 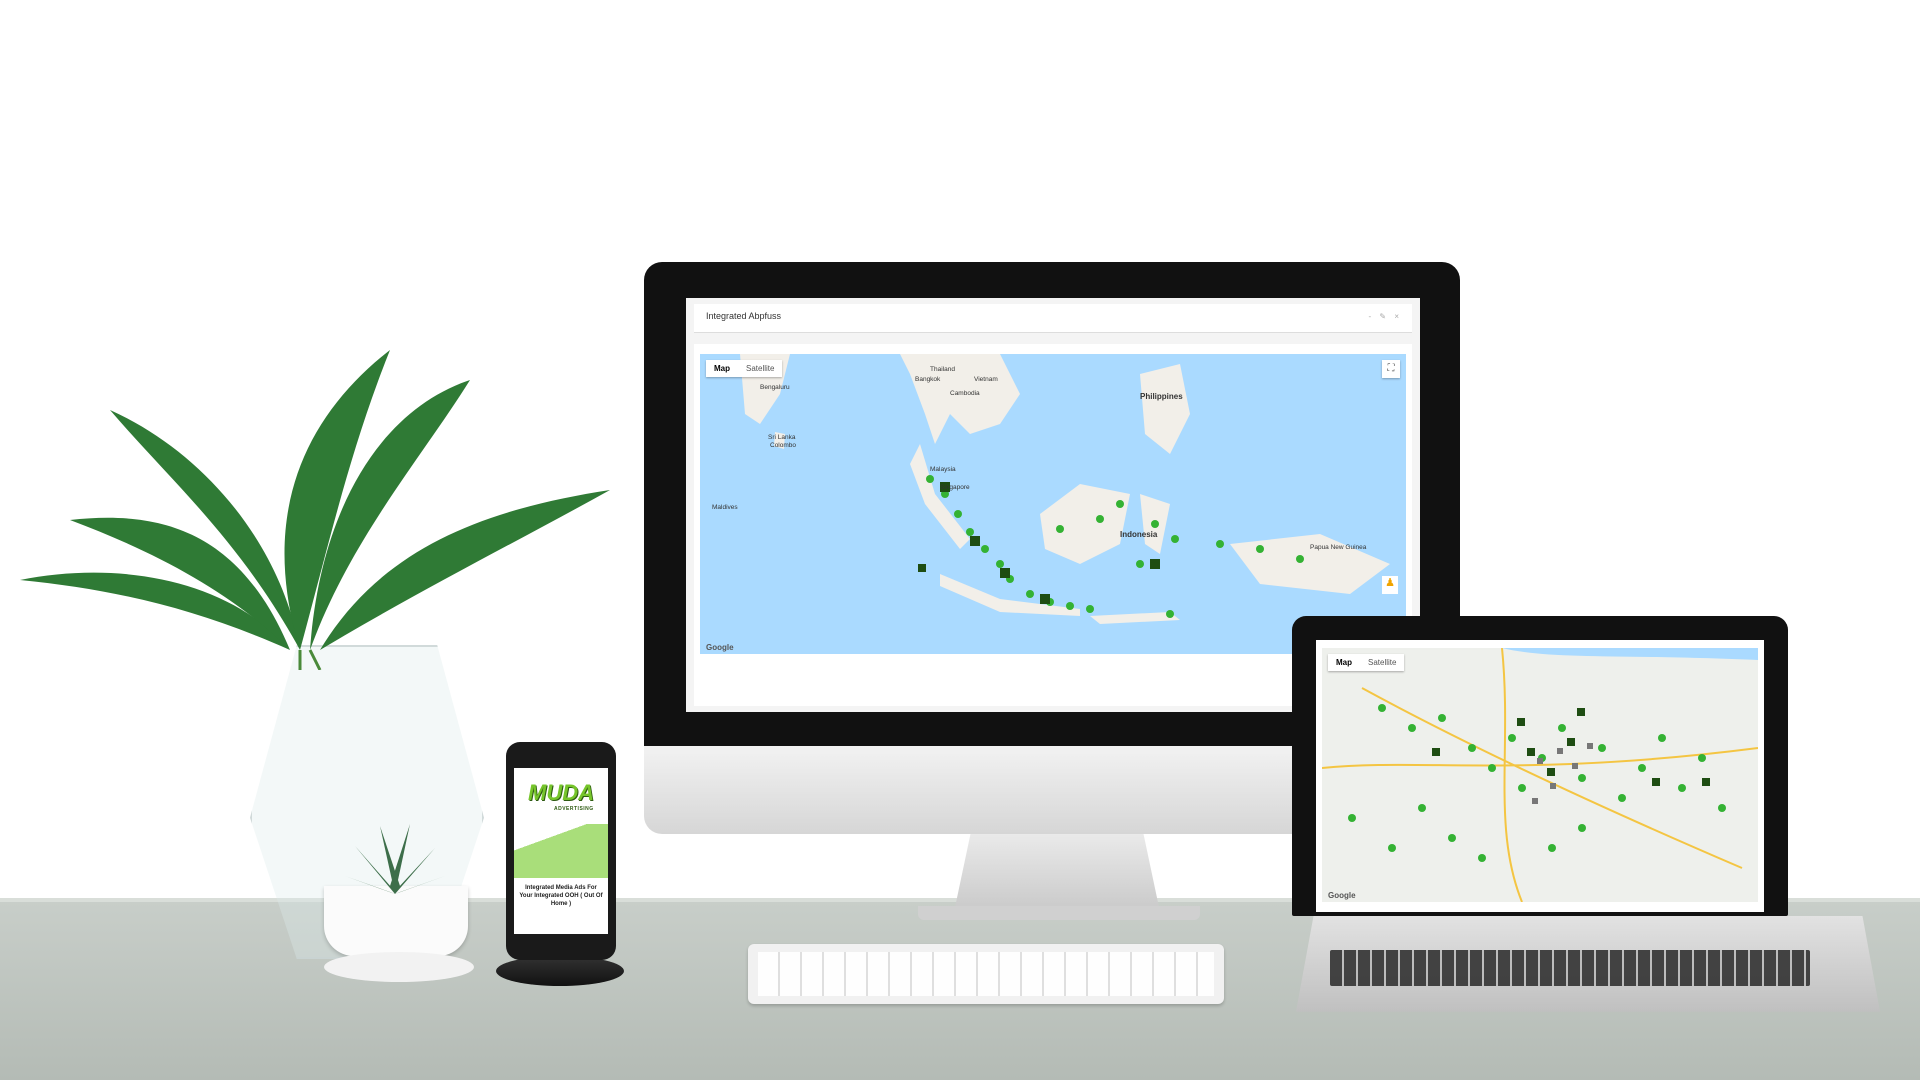 I want to click on phone-dock, so click(x=560, y=971).